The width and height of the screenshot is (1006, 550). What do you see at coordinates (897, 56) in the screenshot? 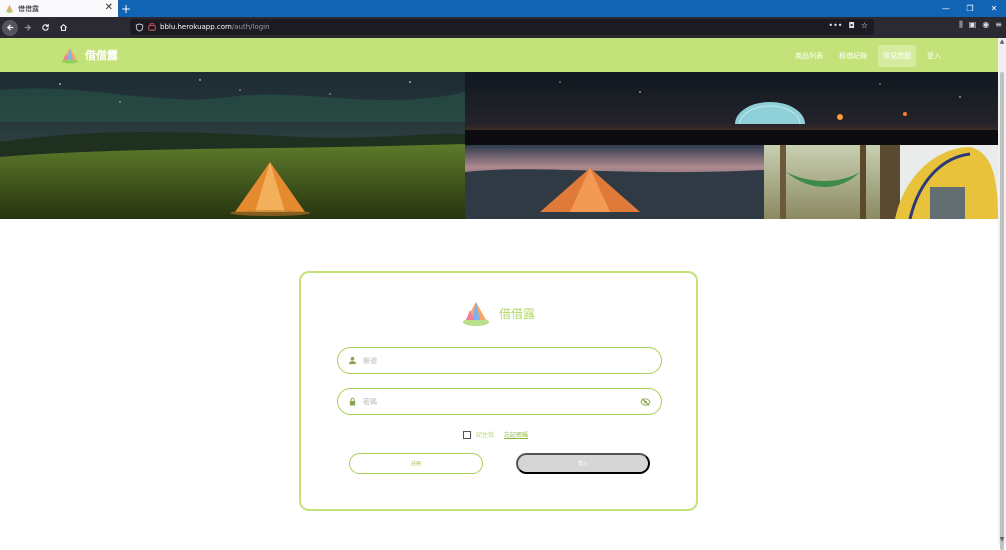
I see `nav-faq: 常見問題` at bounding box center [897, 56].